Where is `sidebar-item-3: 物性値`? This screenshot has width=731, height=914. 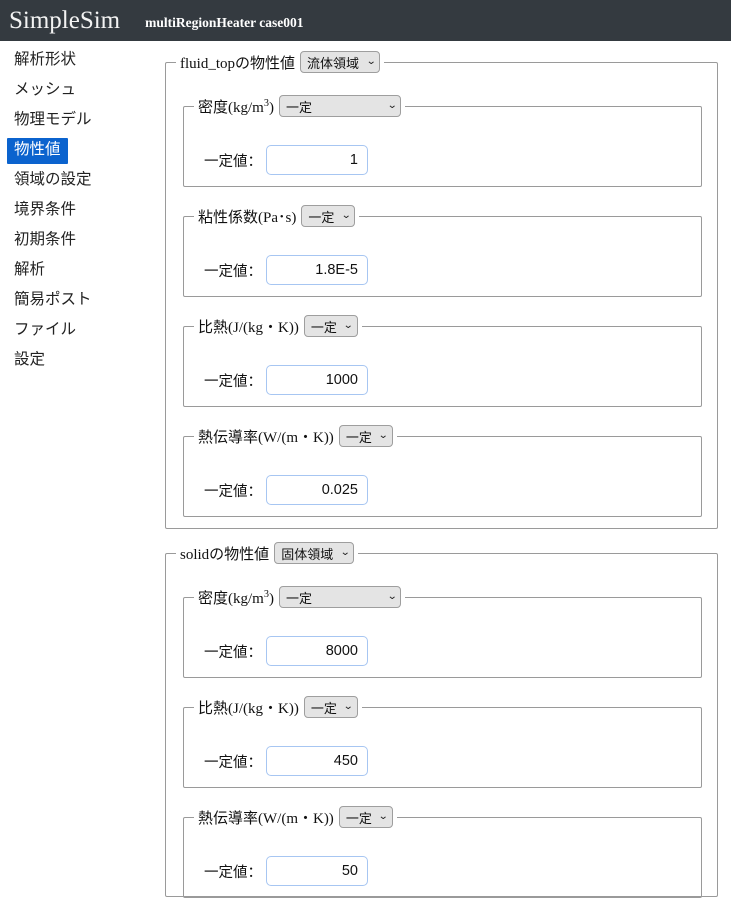
sidebar-item-3: 物性値 is located at coordinates (37, 151).